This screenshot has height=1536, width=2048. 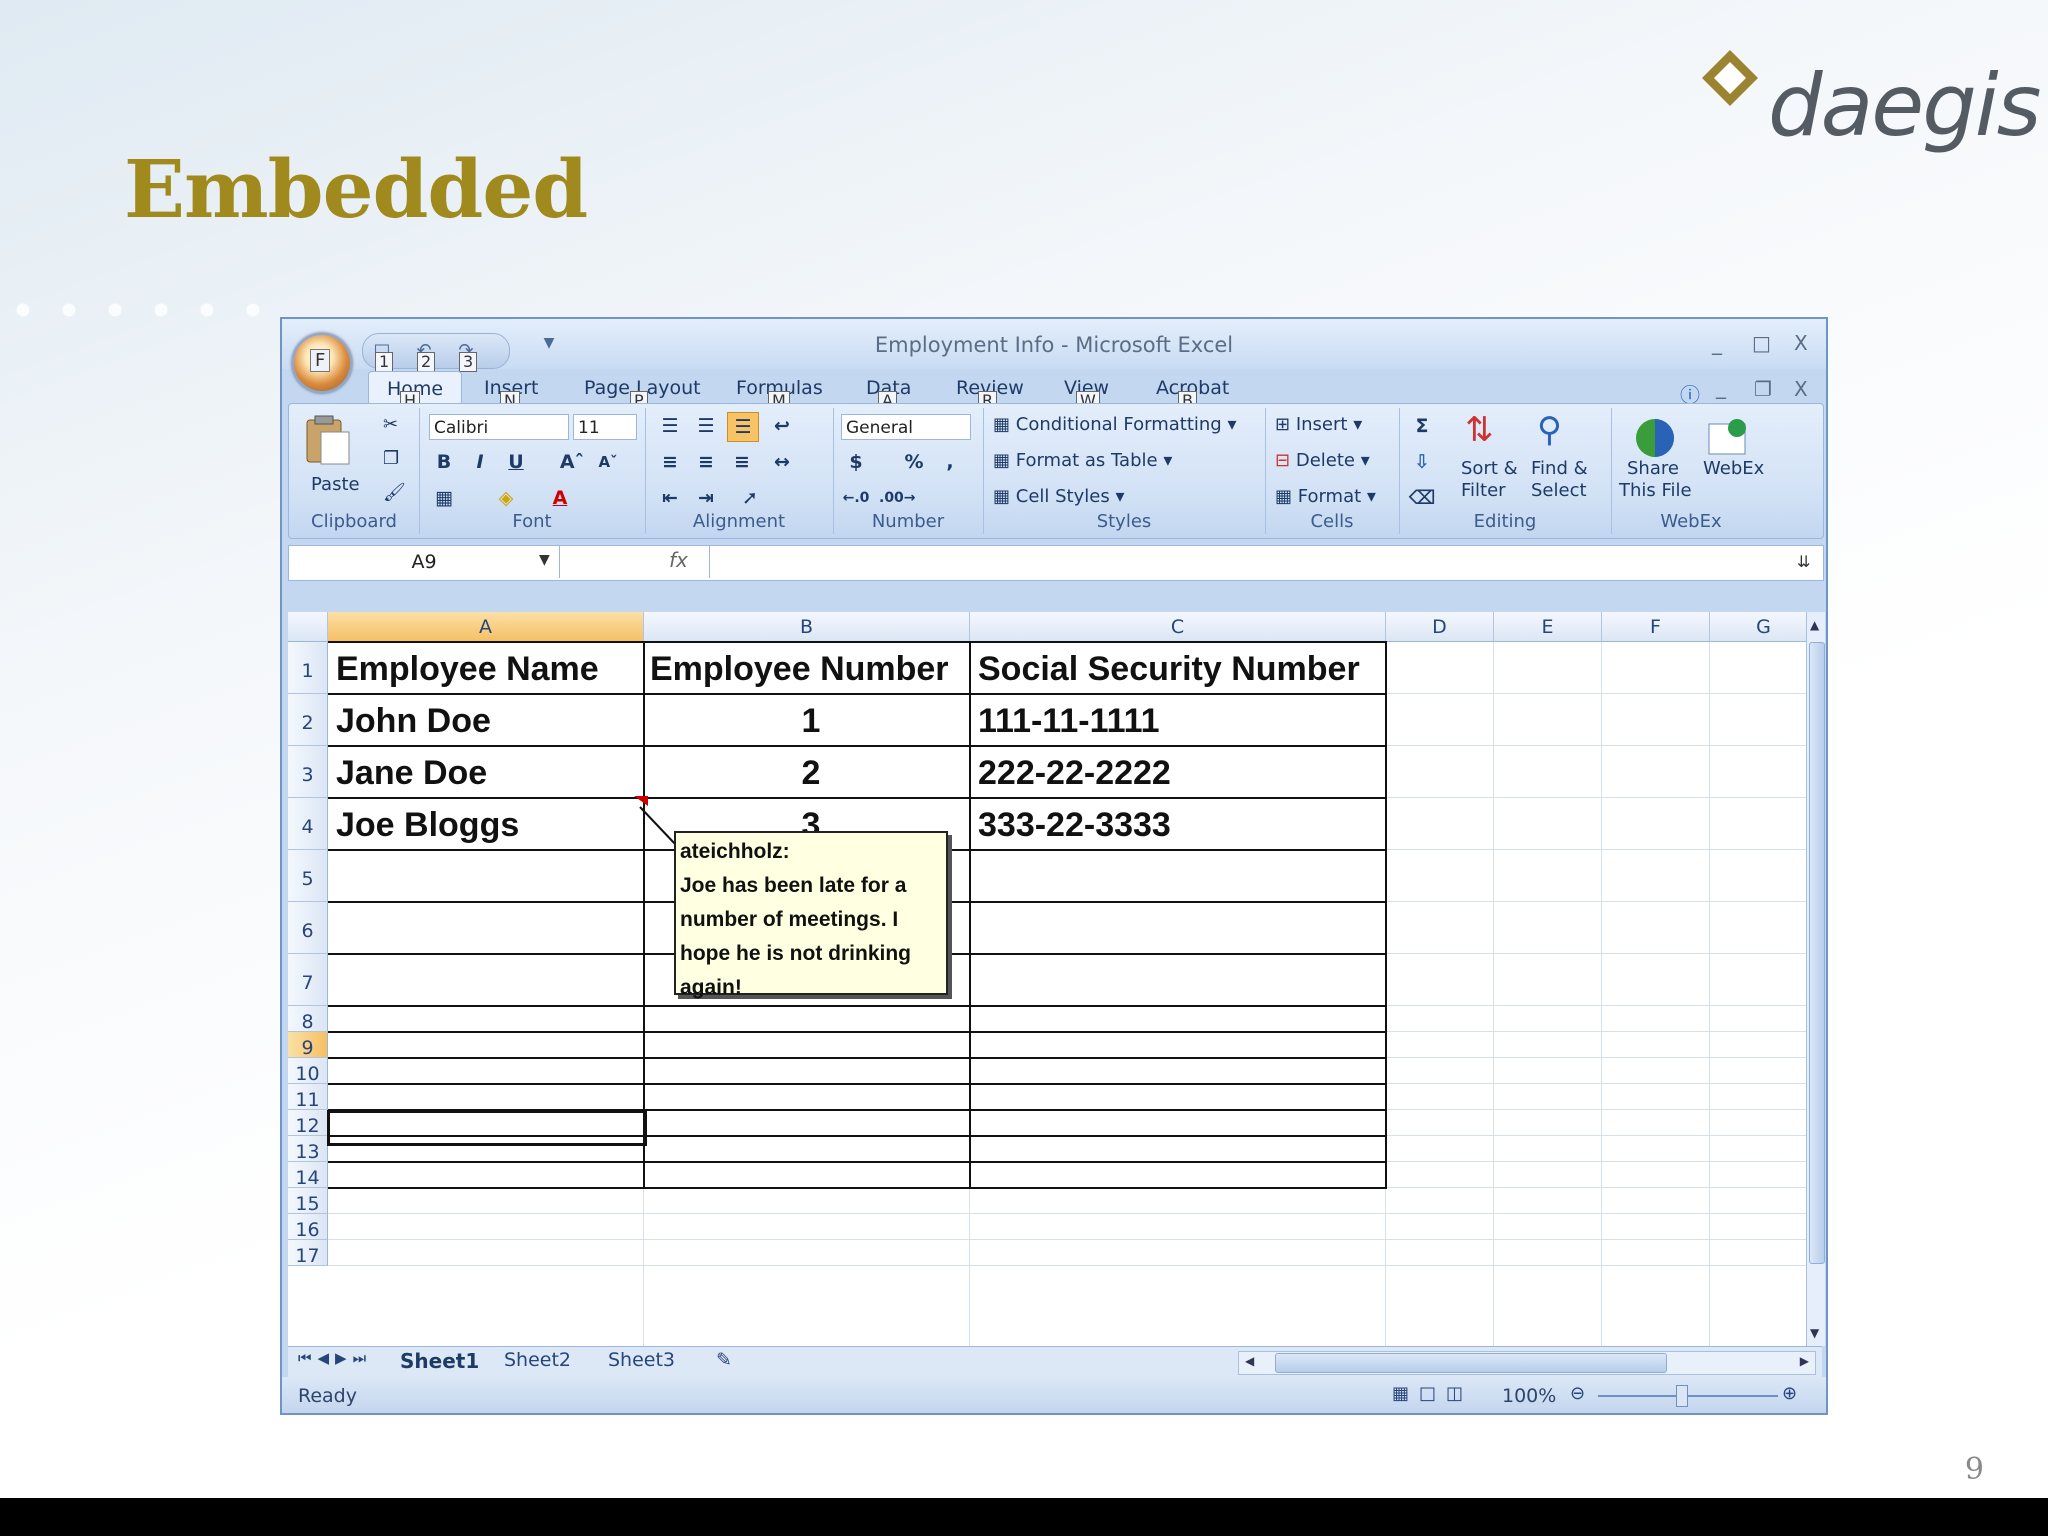 I want to click on horizontal-scroll-thumb, so click(x=1471, y=1363).